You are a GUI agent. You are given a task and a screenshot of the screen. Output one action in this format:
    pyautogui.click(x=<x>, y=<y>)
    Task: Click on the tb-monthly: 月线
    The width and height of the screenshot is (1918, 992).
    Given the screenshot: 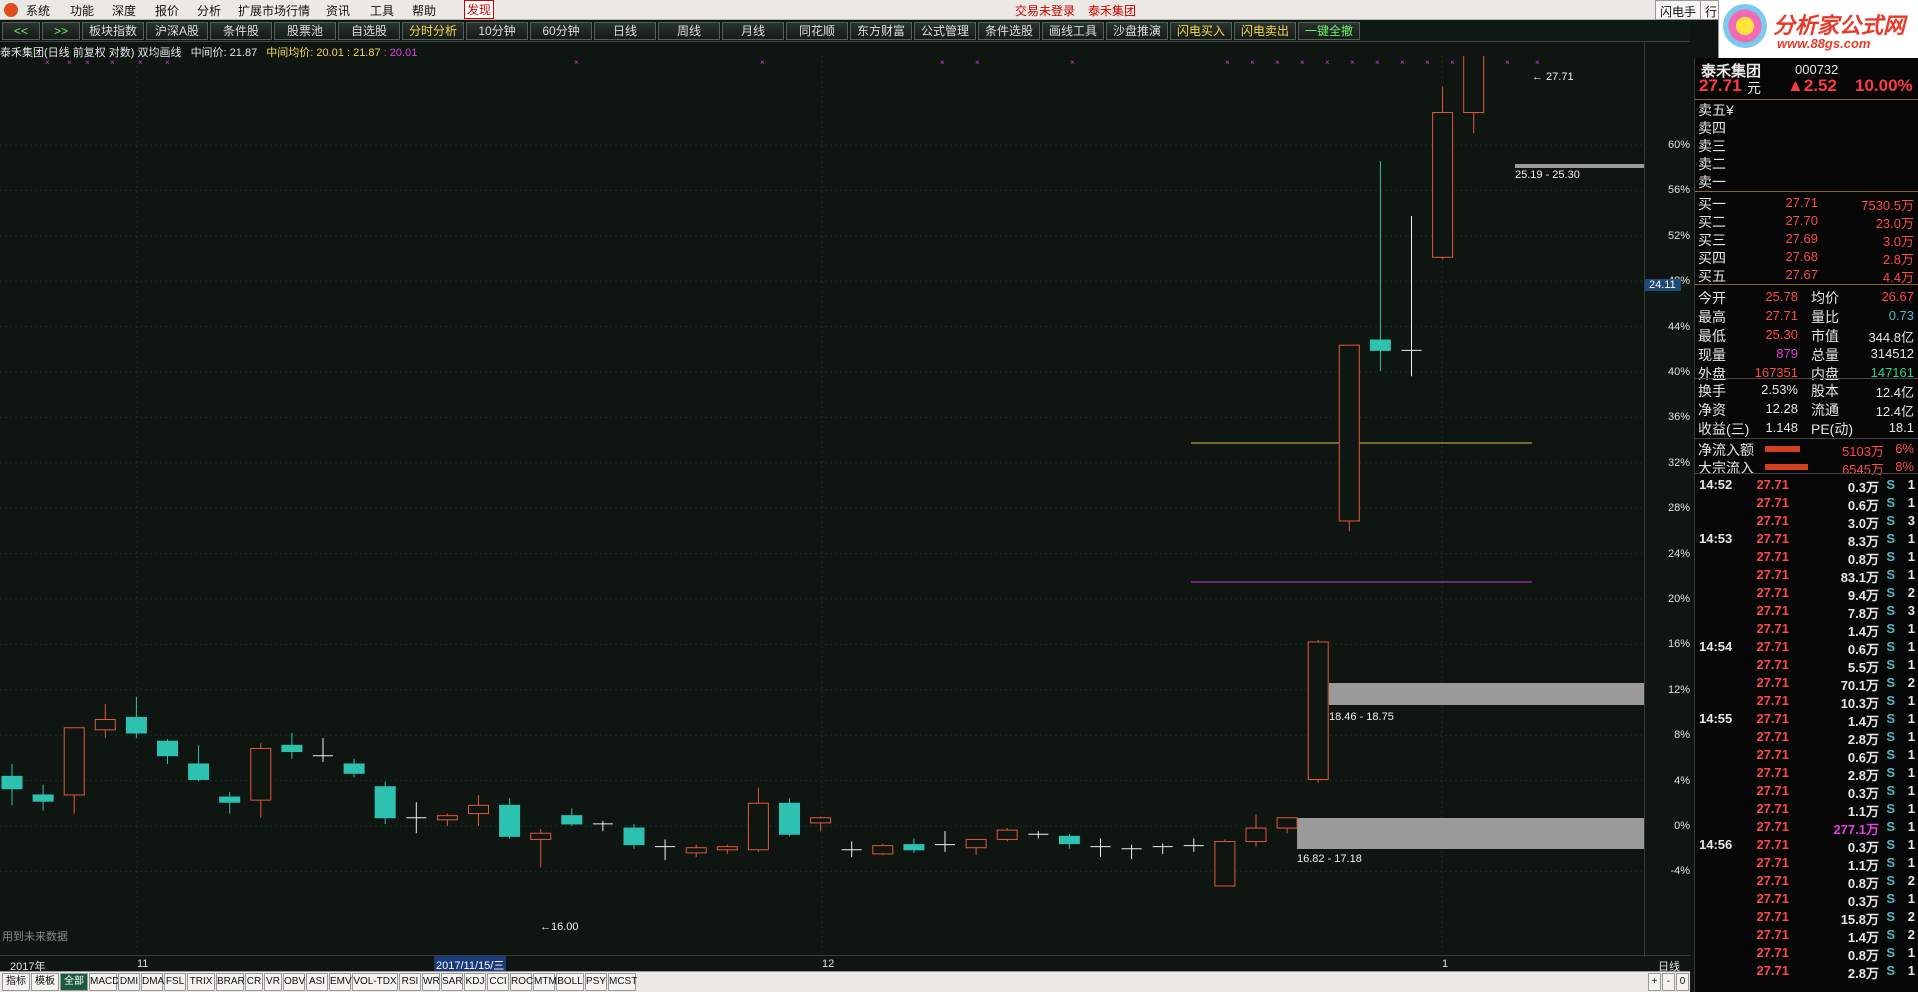 What is the action you would take?
    pyautogui.click(x=753, y=31)
    